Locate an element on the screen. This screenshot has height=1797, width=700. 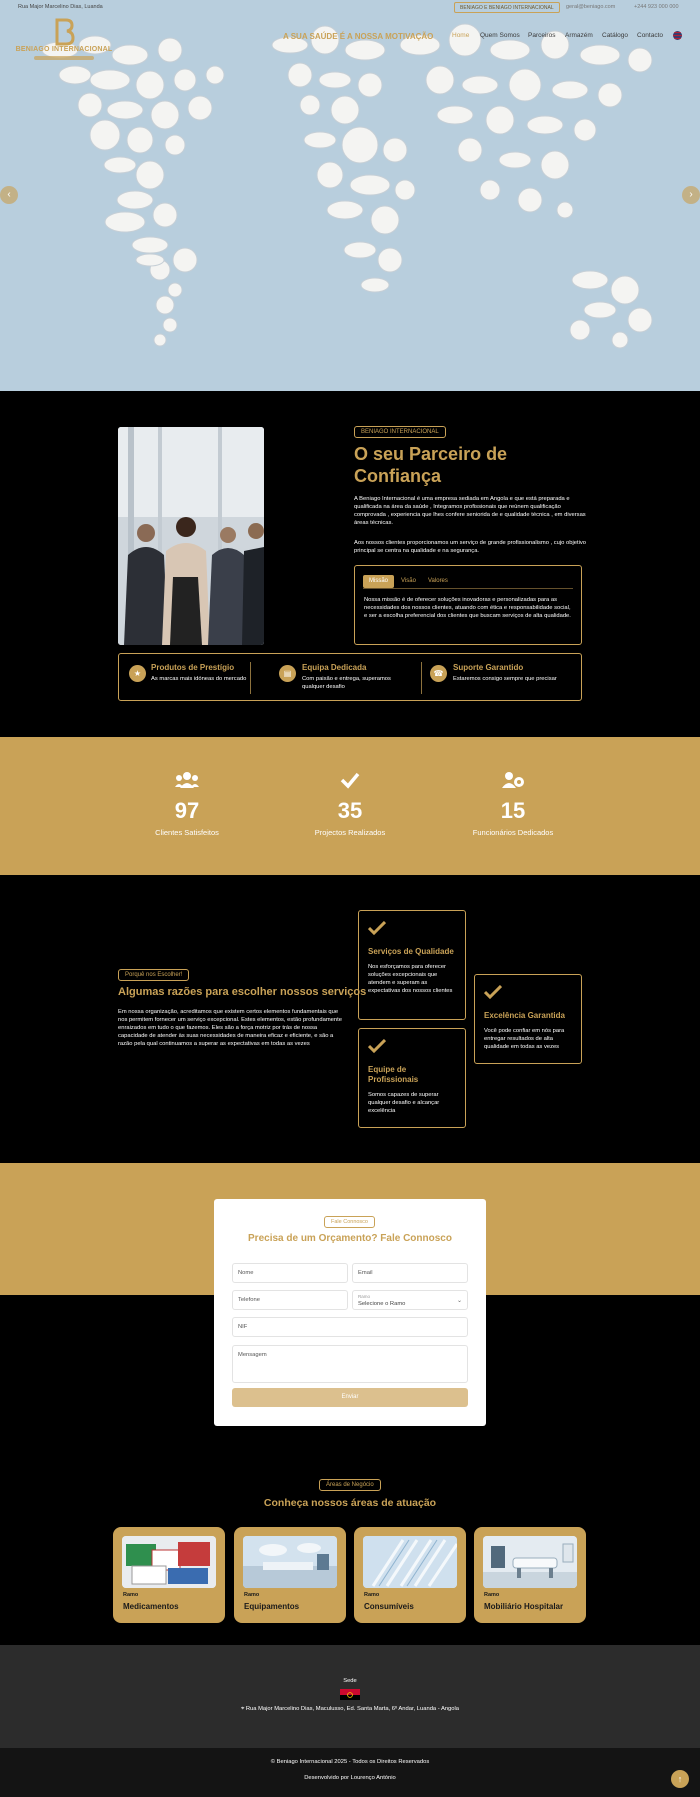
areas-title: Conheça nossos áreas de atuação is located at coordinates (350, 1503).